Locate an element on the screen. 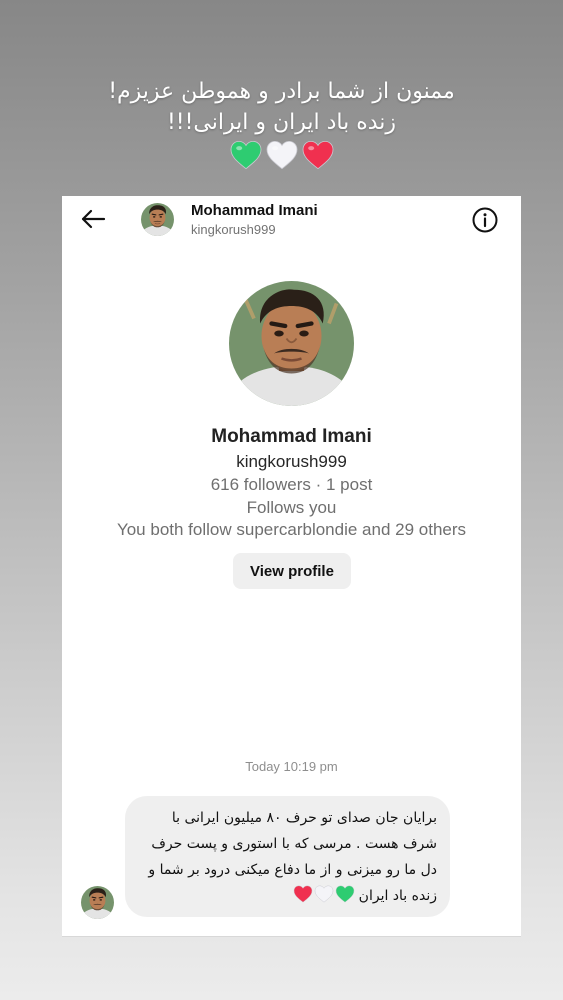  caption-line-2: زنده باد ایران و ایرانی!!! is located at coordinates (281, 122).